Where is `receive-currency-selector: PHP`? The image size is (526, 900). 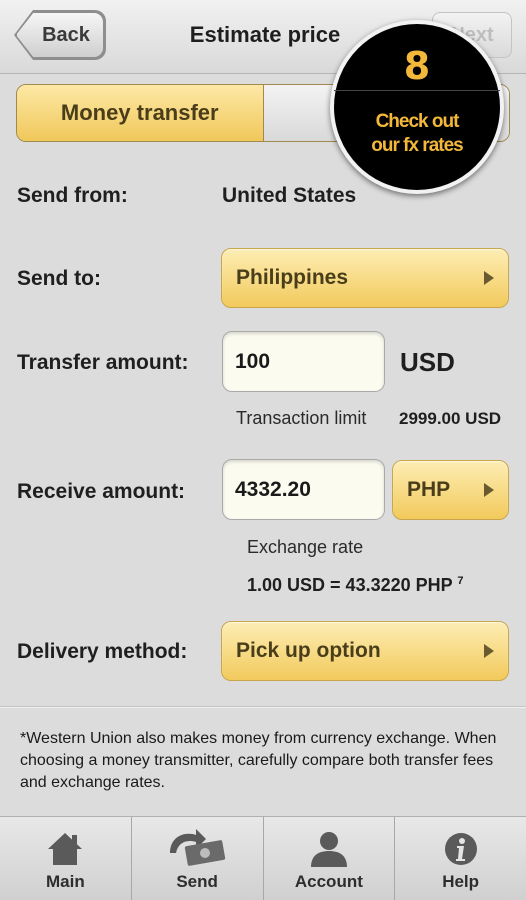
receive-currency-selector: PHP is located at coordinates (450, 490).